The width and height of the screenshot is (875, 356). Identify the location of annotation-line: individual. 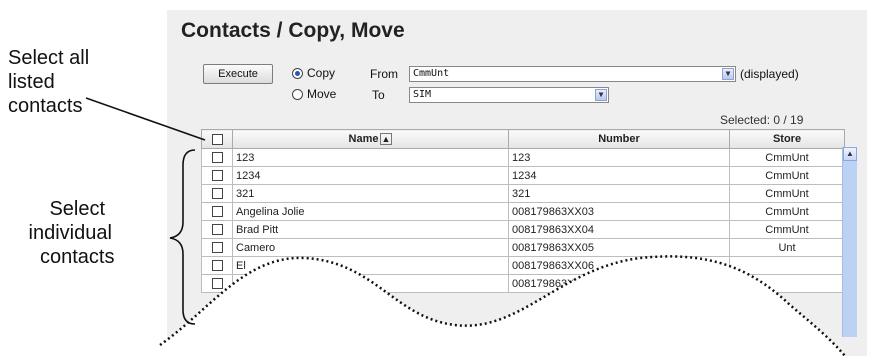
(70, 233).